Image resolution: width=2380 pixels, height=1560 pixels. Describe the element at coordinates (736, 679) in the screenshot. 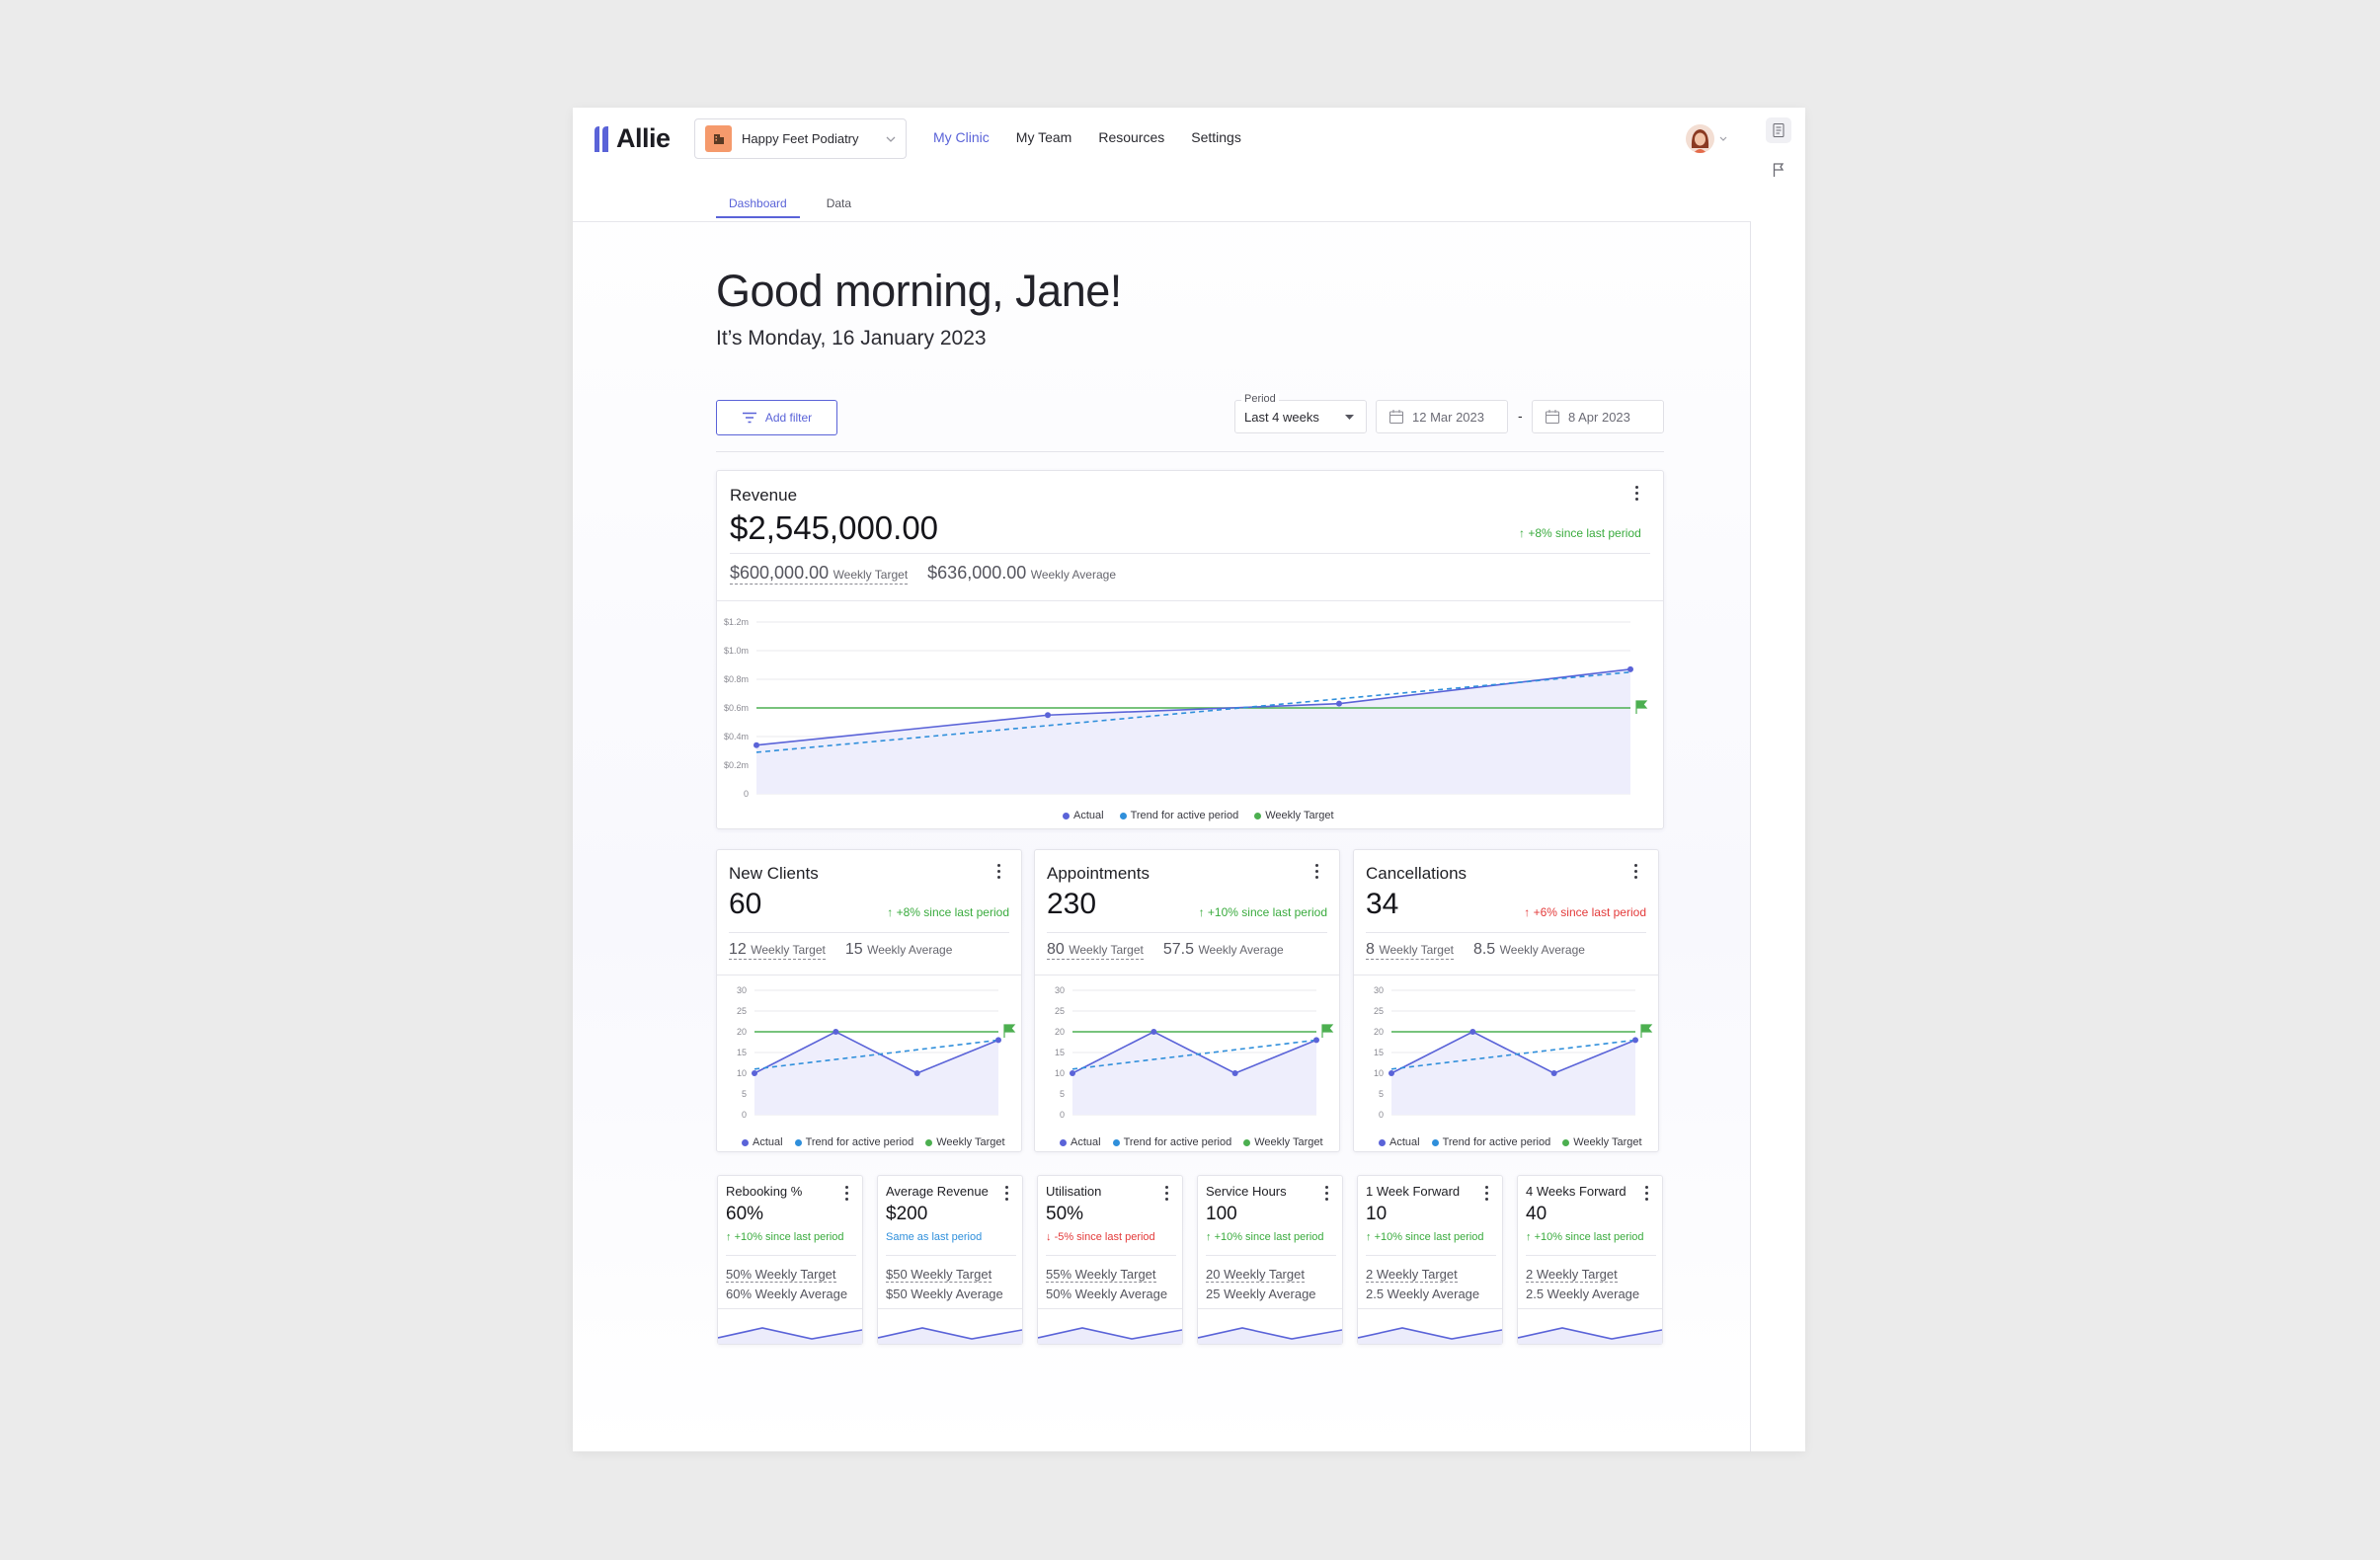

I see `y-tick-label: $0.8m` at that location.